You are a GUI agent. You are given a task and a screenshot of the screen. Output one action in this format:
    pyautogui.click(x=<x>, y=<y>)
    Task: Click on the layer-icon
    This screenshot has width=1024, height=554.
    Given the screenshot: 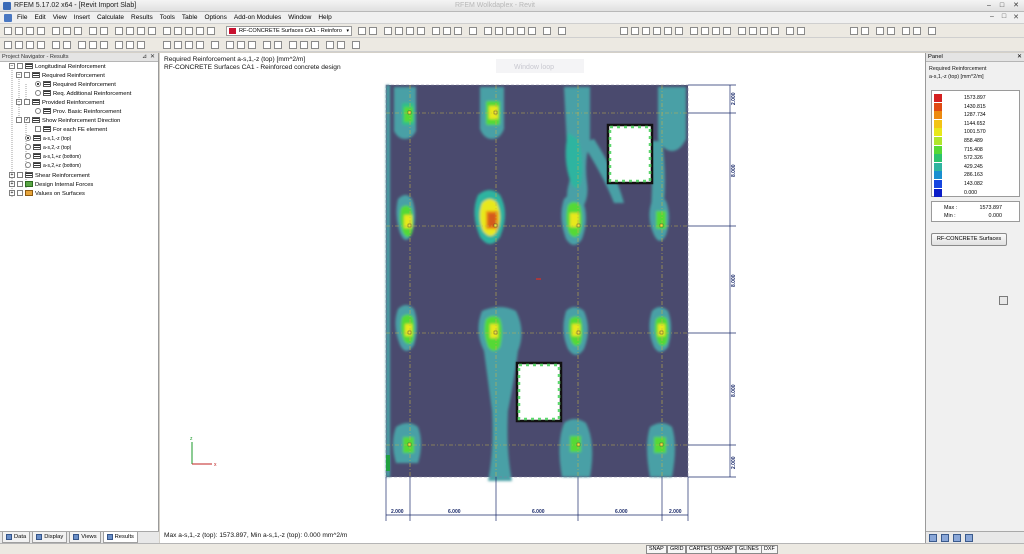 What is the action you would take?
    pyautogui.click(x=891, y=31)
    